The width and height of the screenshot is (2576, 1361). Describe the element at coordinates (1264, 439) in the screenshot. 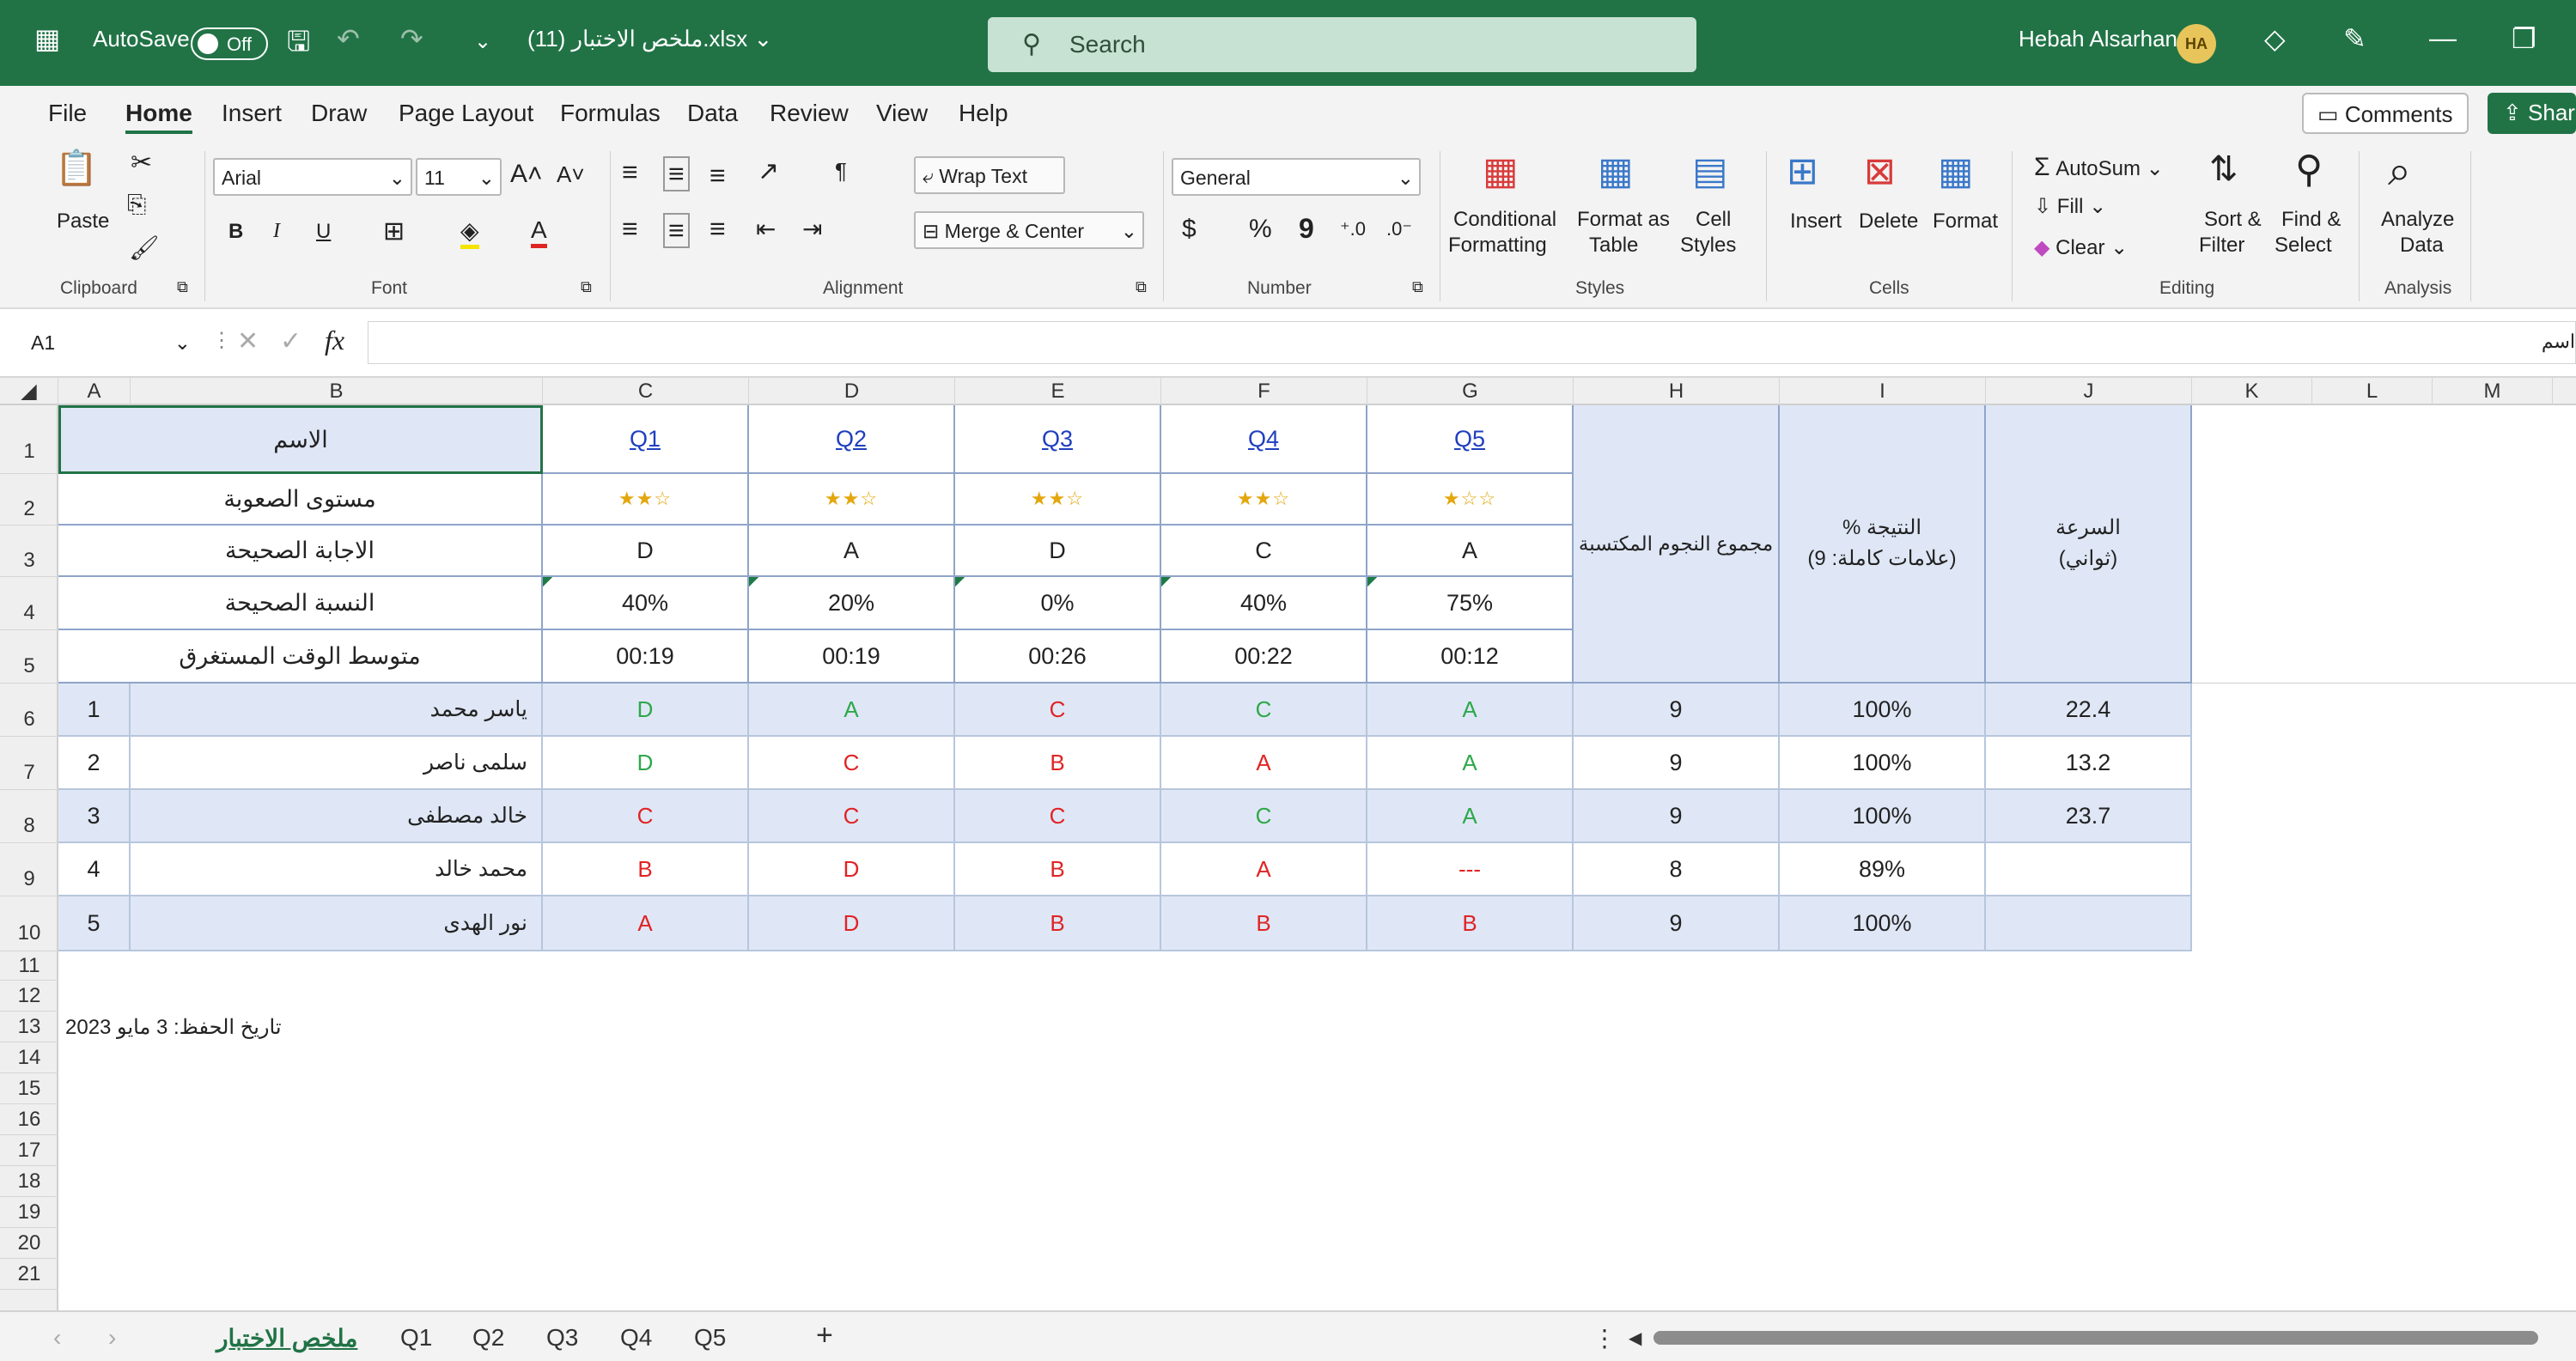

I see `question-header-q4: Q4` at that location.